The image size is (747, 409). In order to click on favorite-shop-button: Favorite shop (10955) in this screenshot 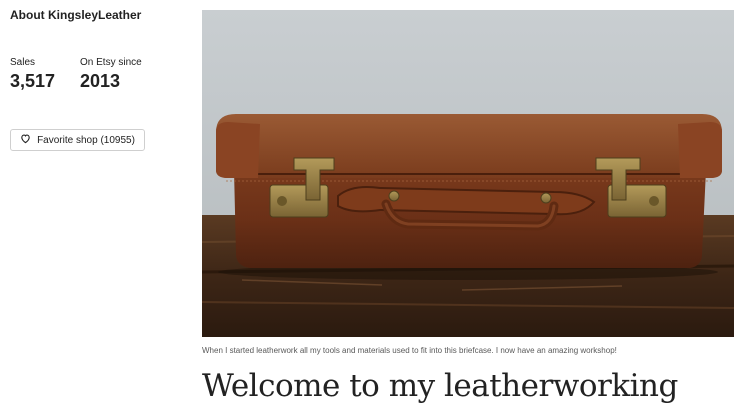, I will do `click(77, 140)`.